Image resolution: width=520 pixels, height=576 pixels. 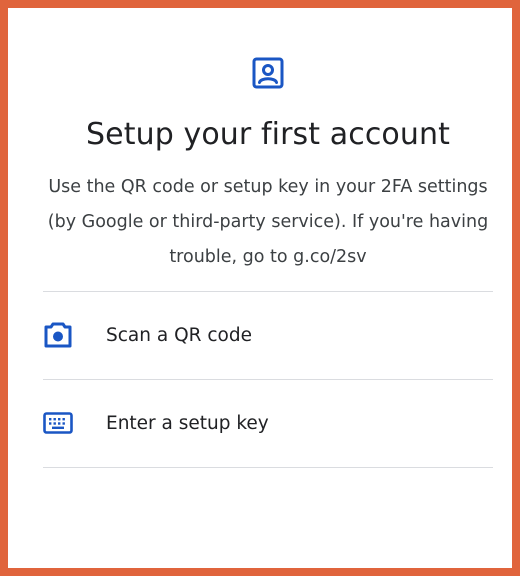 I want to click on divider, so click(x=268, y=467).